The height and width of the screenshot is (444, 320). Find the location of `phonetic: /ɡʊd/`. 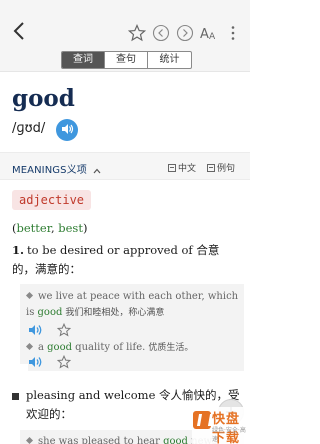

phonetic: /ɡʊd/ is located at coordinates (29, 128).